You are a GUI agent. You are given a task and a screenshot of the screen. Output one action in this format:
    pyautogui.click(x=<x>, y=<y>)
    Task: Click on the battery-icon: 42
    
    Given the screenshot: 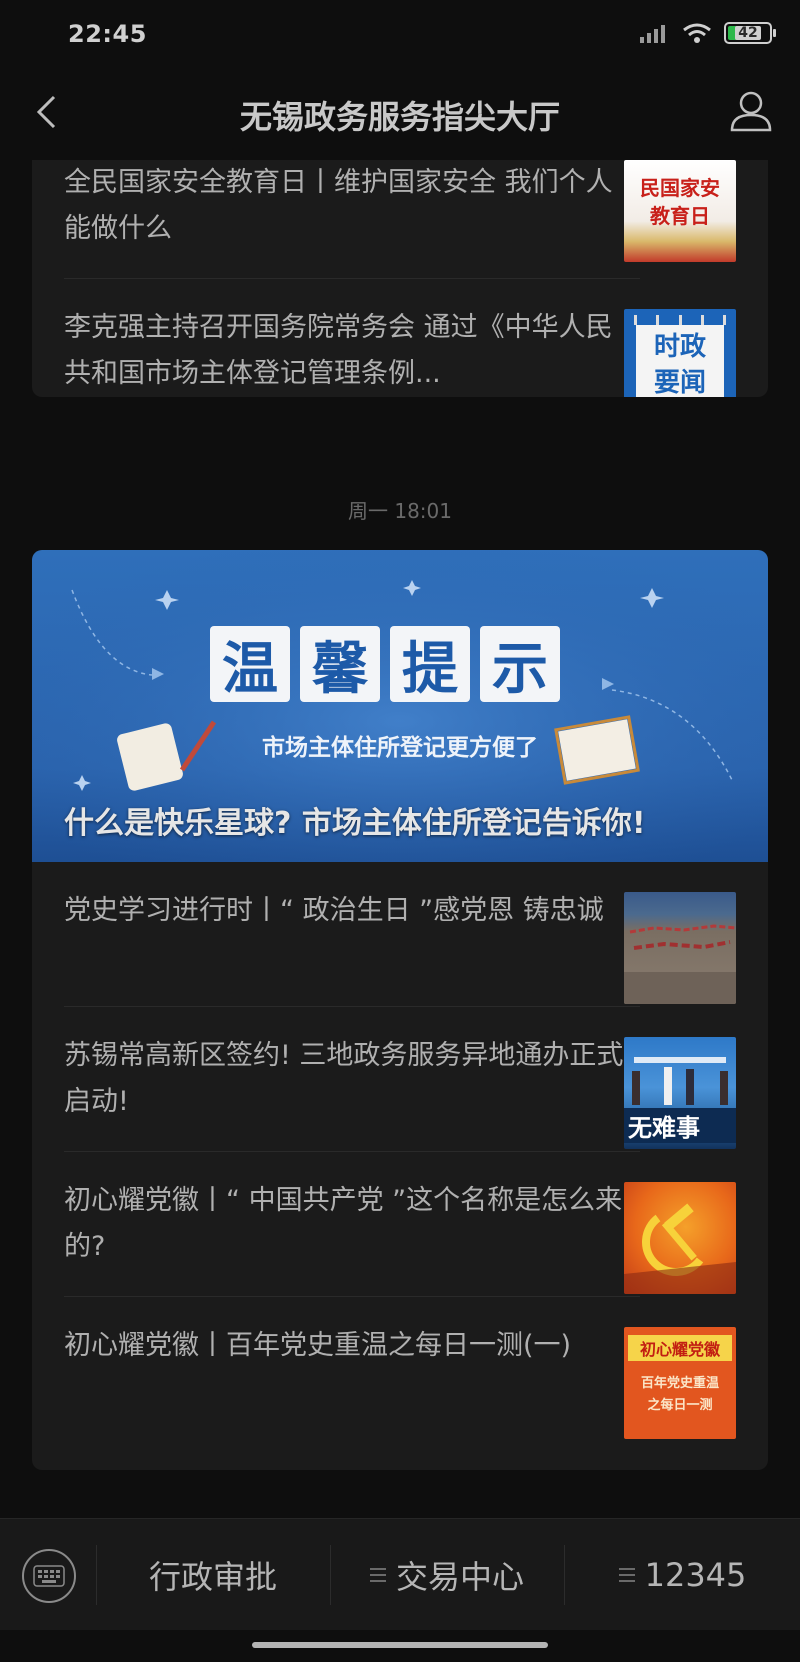 What is the action you would take?
    pyautogui.click(x=750, y=33)
    